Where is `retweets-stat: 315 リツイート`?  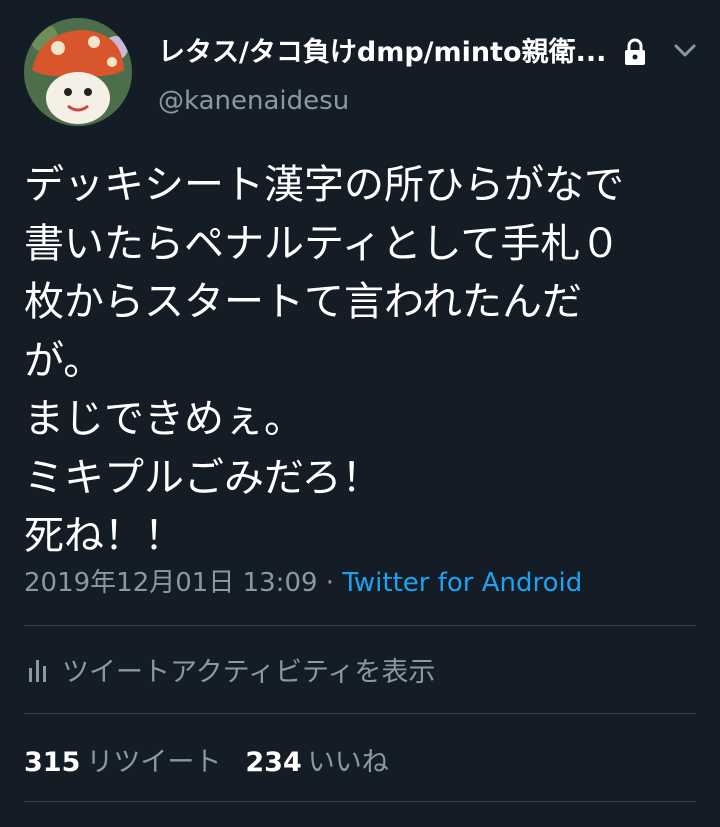
retweets-stat: 315 リツイート is located at coordinates (122, 762).